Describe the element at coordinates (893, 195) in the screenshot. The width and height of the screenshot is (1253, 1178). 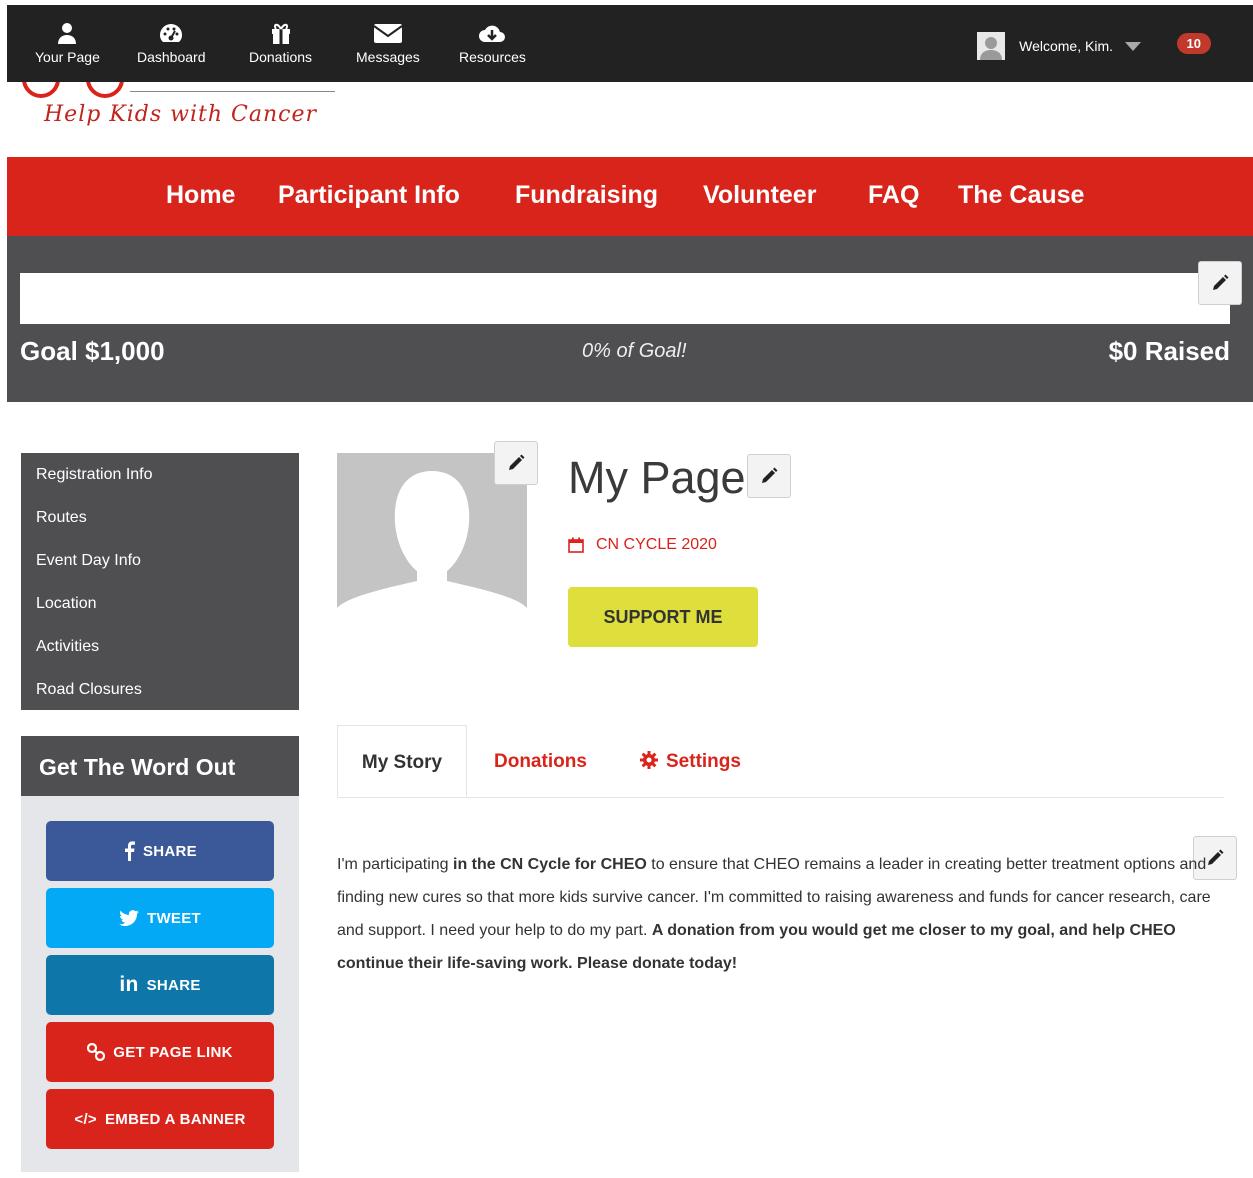
I see `nav-faq: FAQ` at that location.